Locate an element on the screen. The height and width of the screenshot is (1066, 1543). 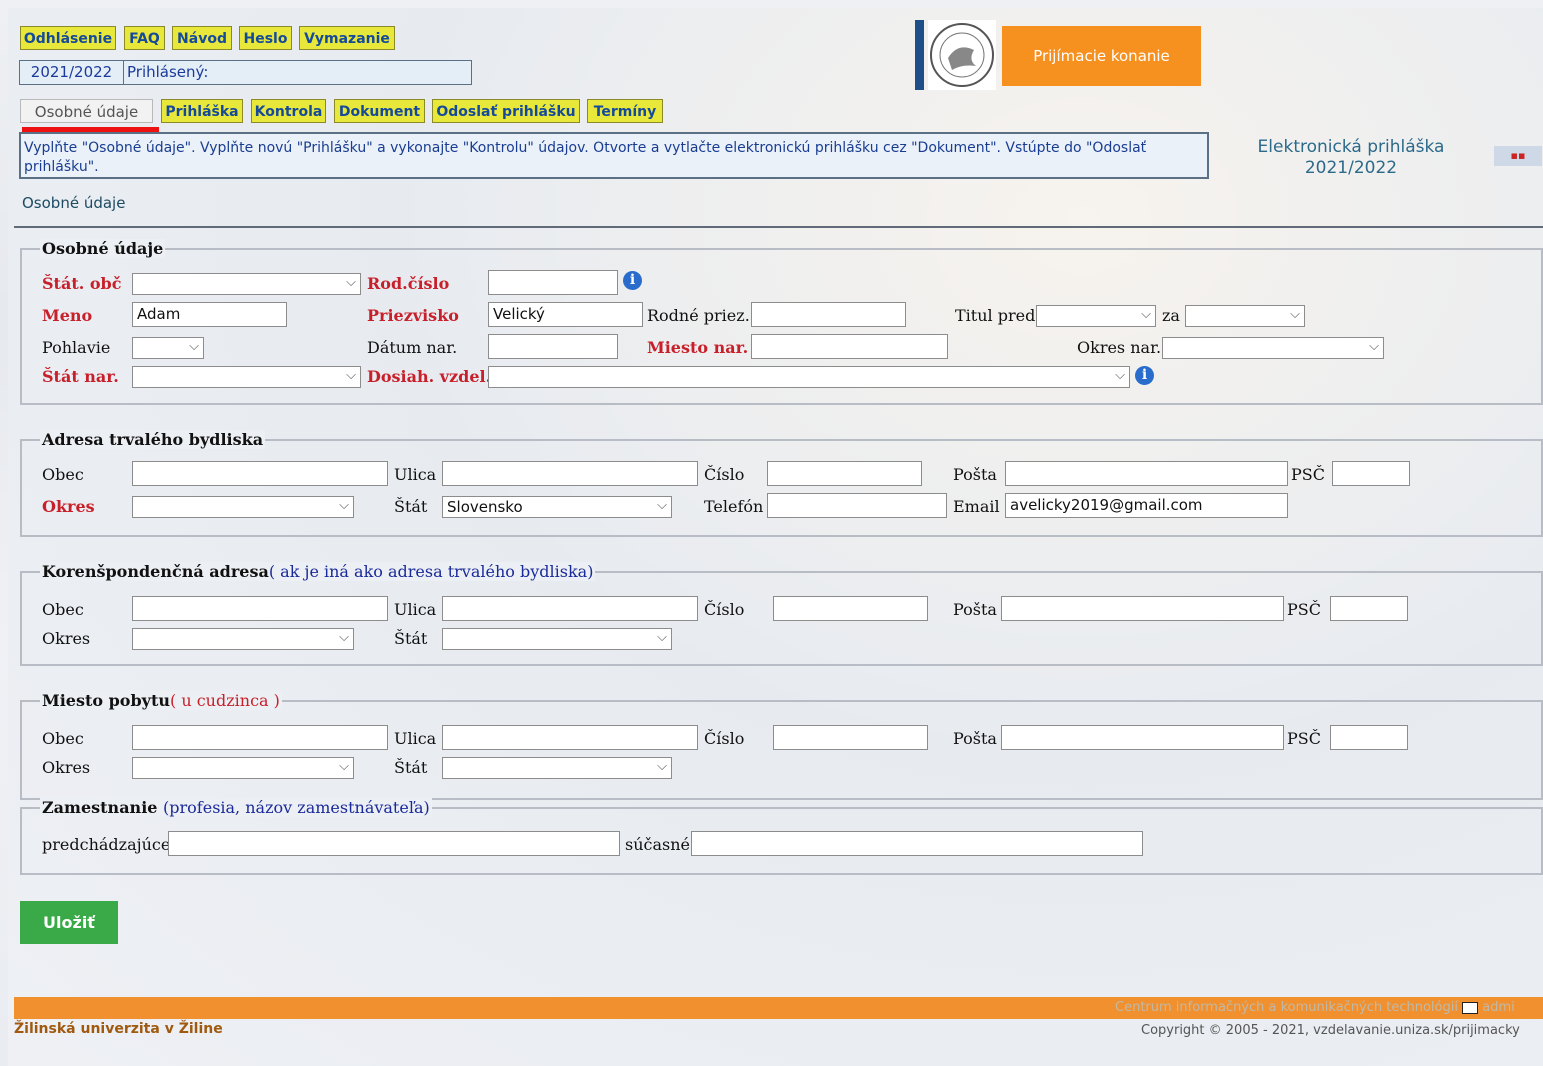
first-name-input: Adam is located at coordinates (209, 314).